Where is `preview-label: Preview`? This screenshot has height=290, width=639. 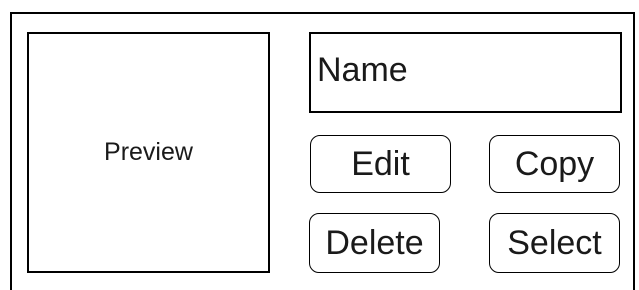
preview-label: Preview is located at coordinates (148, 152).